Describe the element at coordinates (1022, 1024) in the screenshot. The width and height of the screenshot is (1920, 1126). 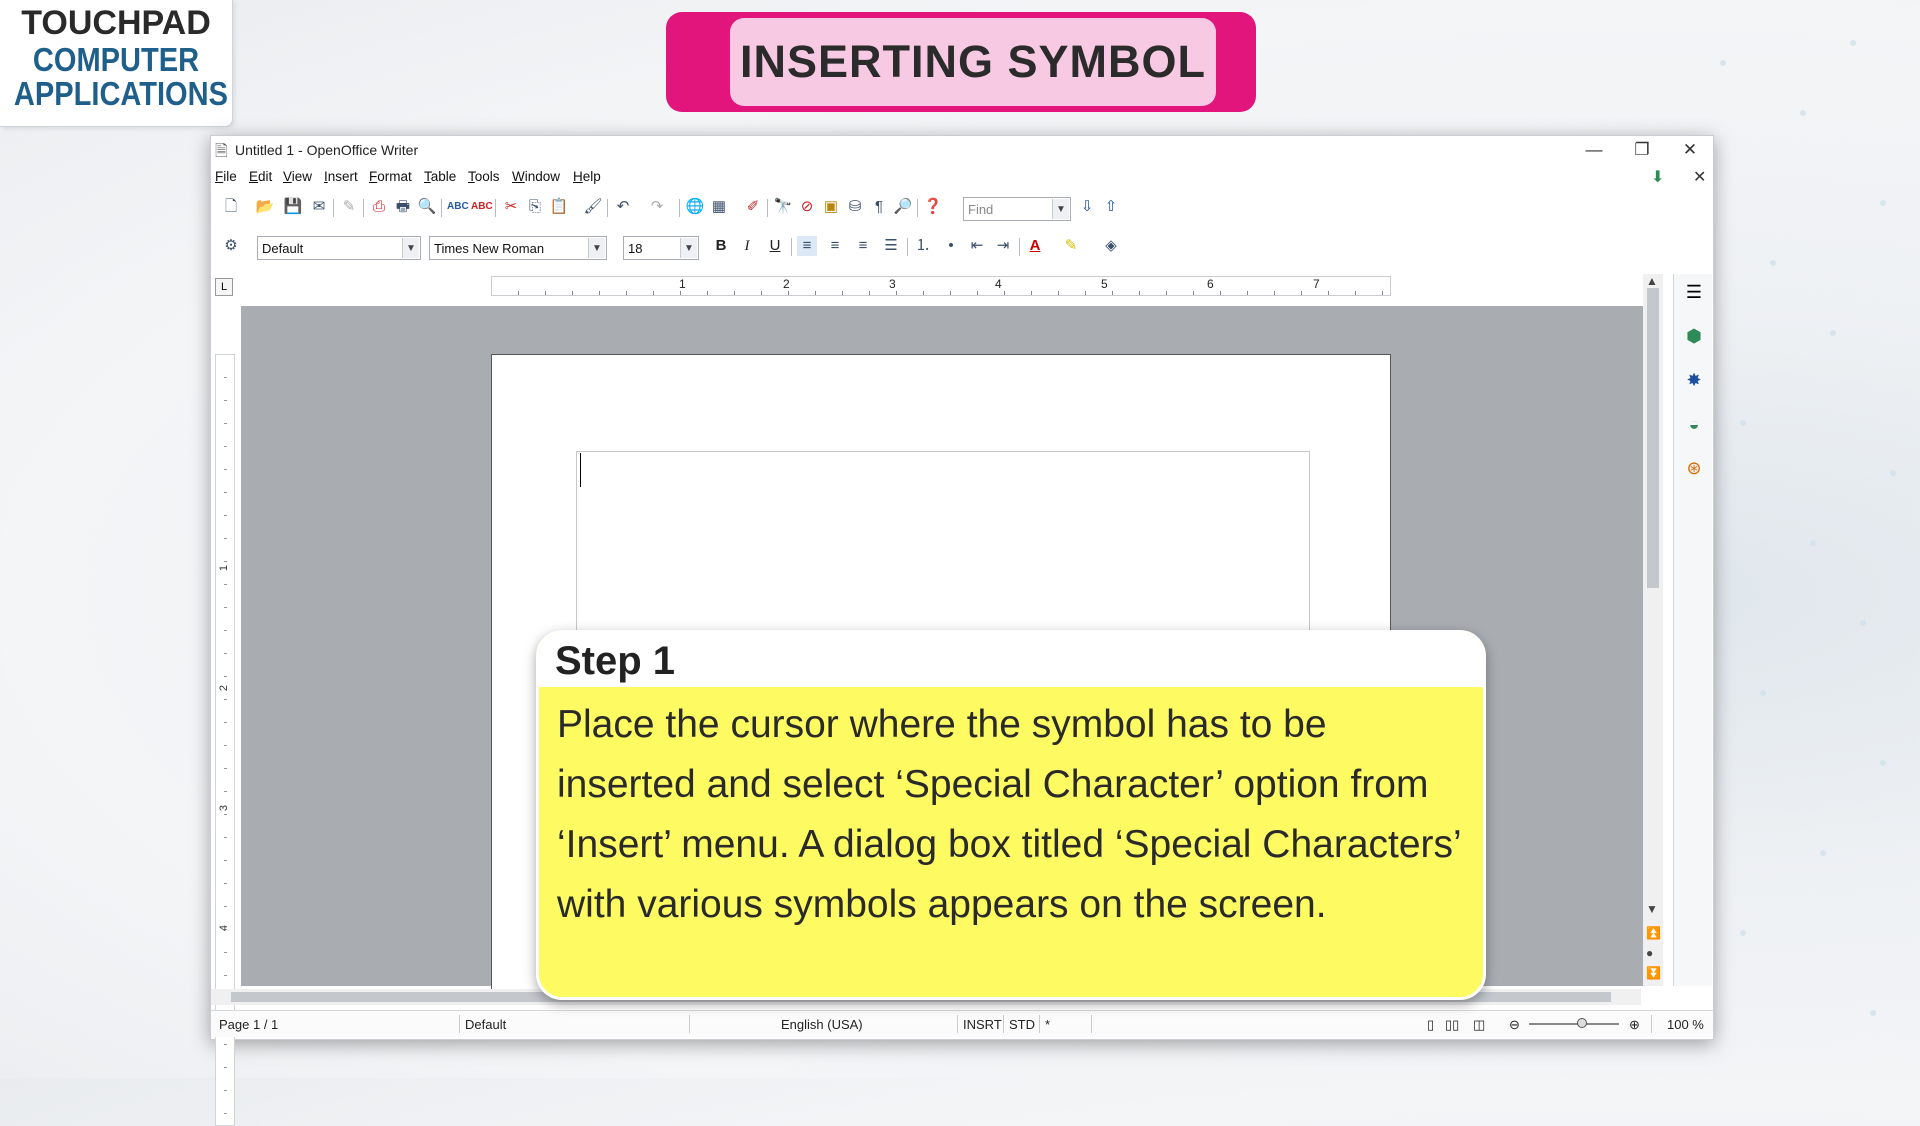
I see `selection-mode: STD` at that location.